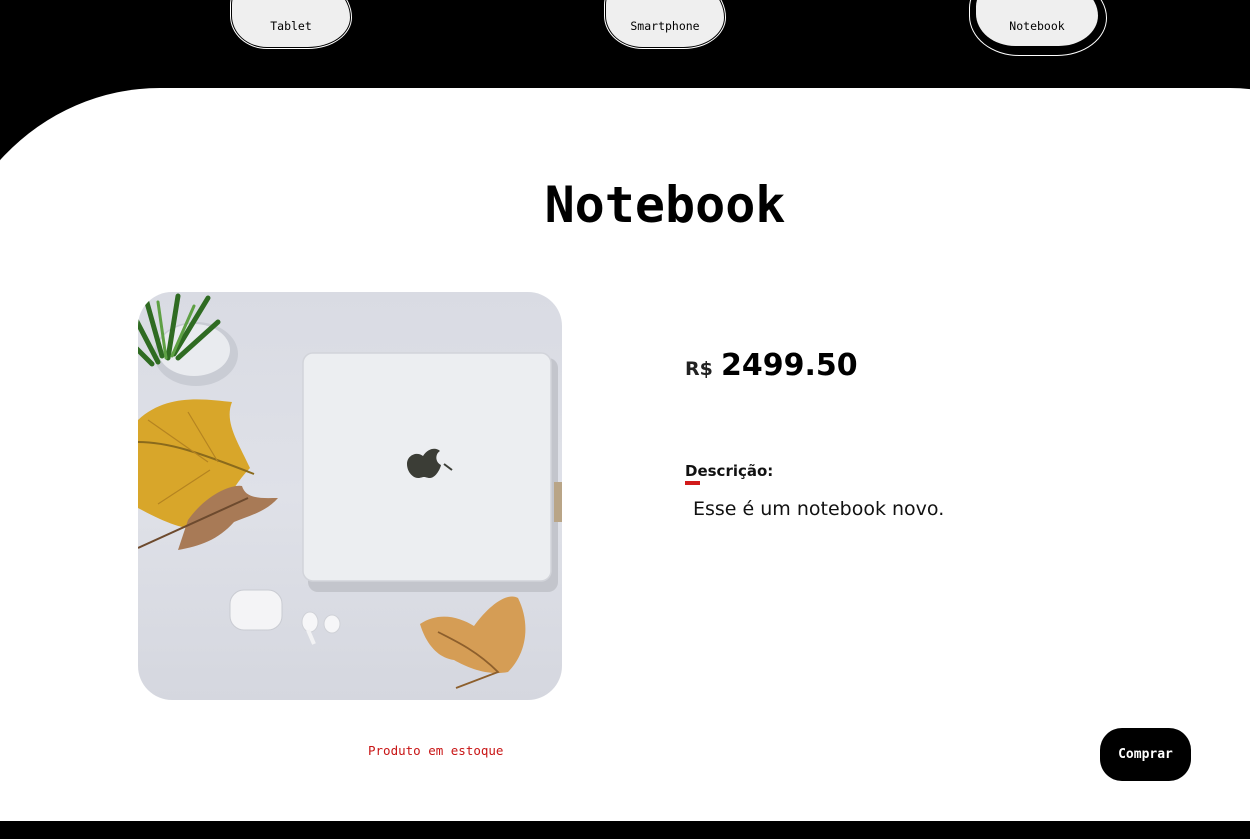 The width and height of the screenshot is (1250, 839). I want to click on buy-button: Comprar, so click(1145, 754).